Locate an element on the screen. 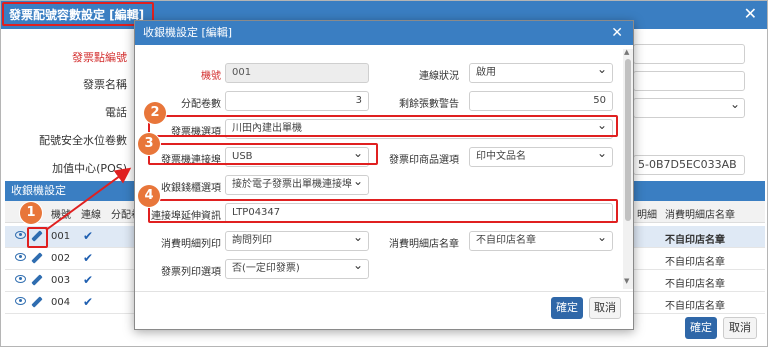 The width and height of the screenshot is (768, 347). step-badge-1: 1 is located at coordinates (31, 213).